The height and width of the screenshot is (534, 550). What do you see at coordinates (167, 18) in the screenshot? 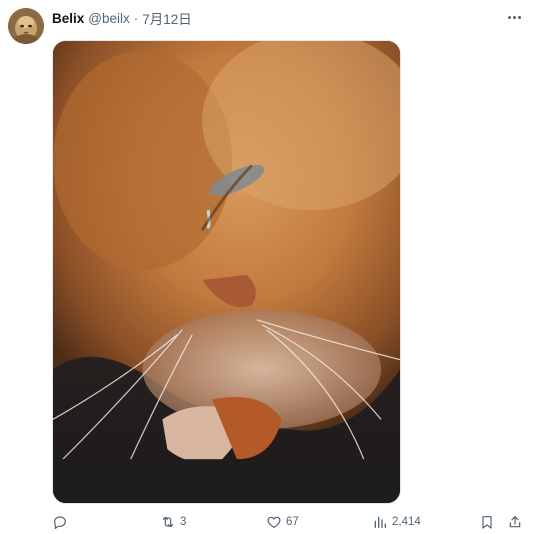
I see `tweet-date: 7月12日` at bounding box center [167, 18].